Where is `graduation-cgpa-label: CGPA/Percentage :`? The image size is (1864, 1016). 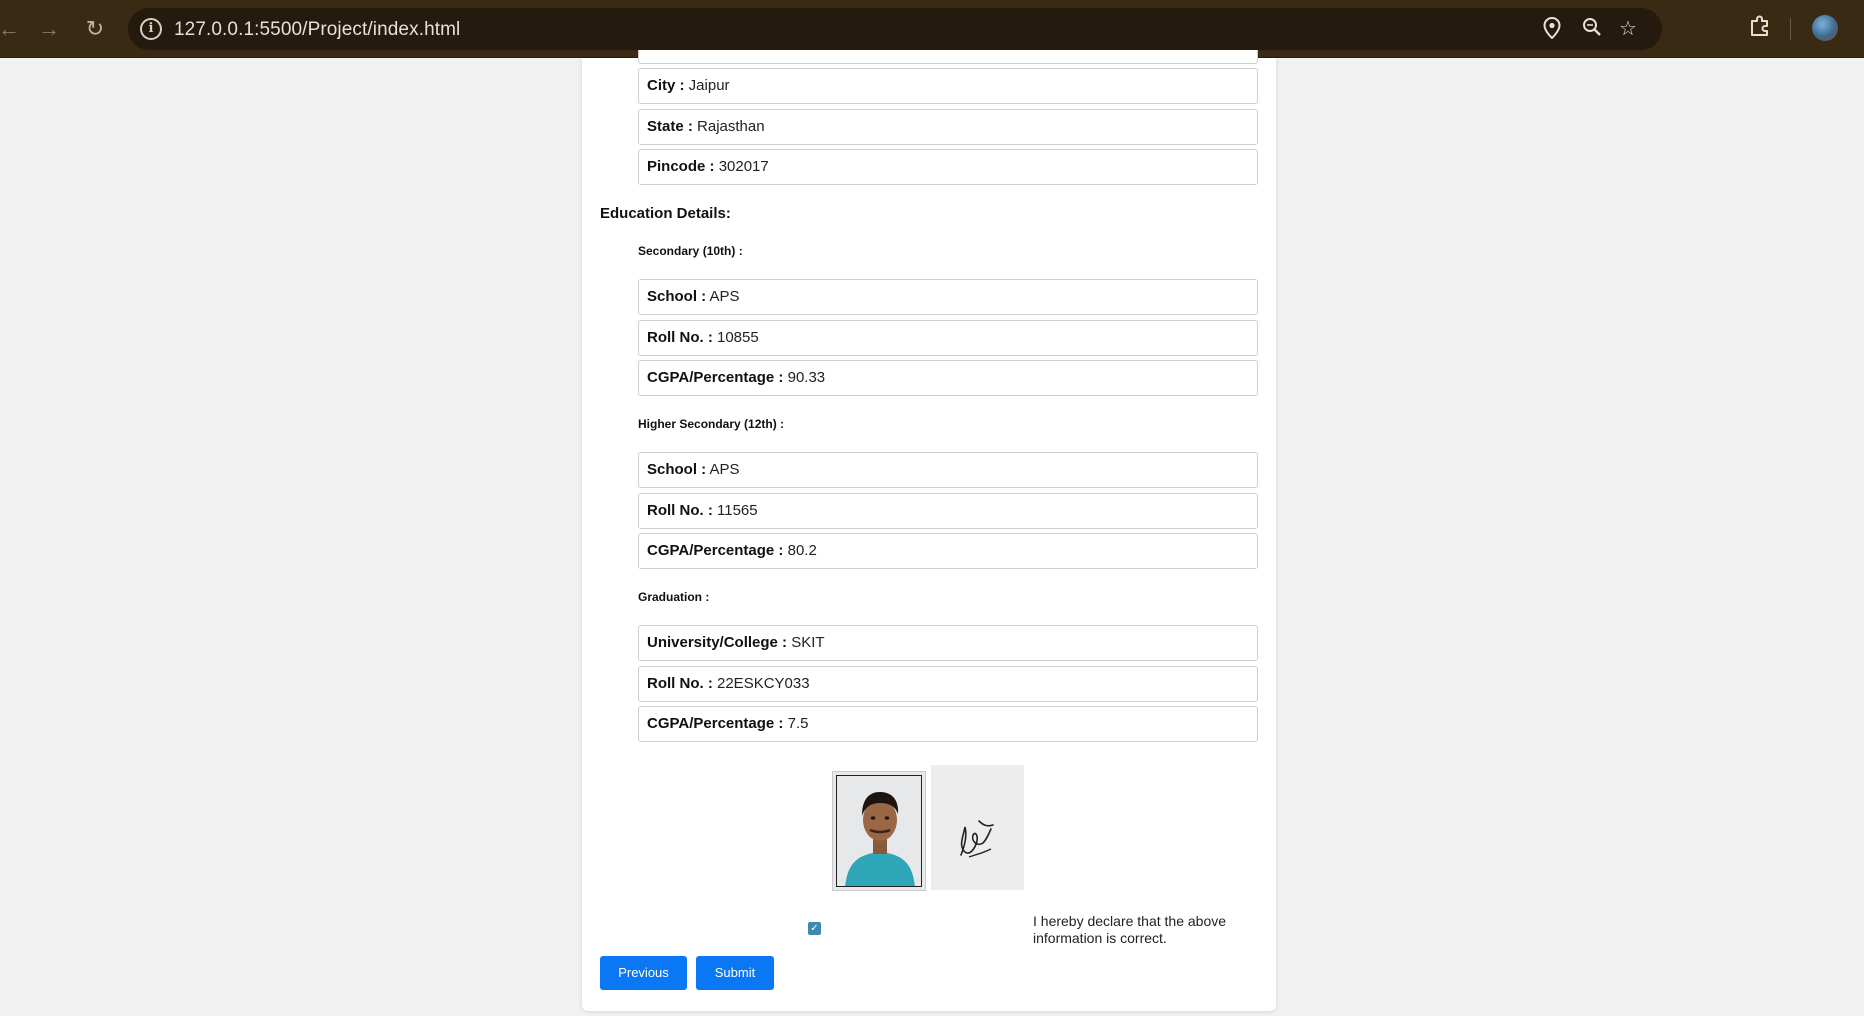
graduation-cgpa-label: CGPA/Percentage : is located at coordinates (715, 723).